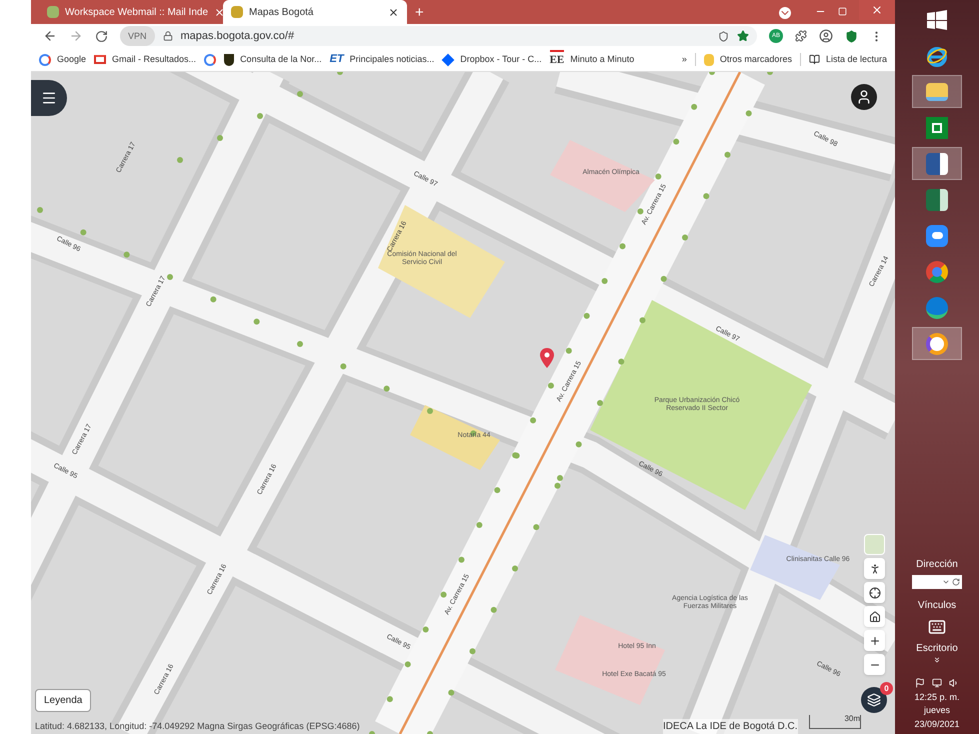 The image size is (979, 734). I want to click on plus-icon, so click(874, 640).